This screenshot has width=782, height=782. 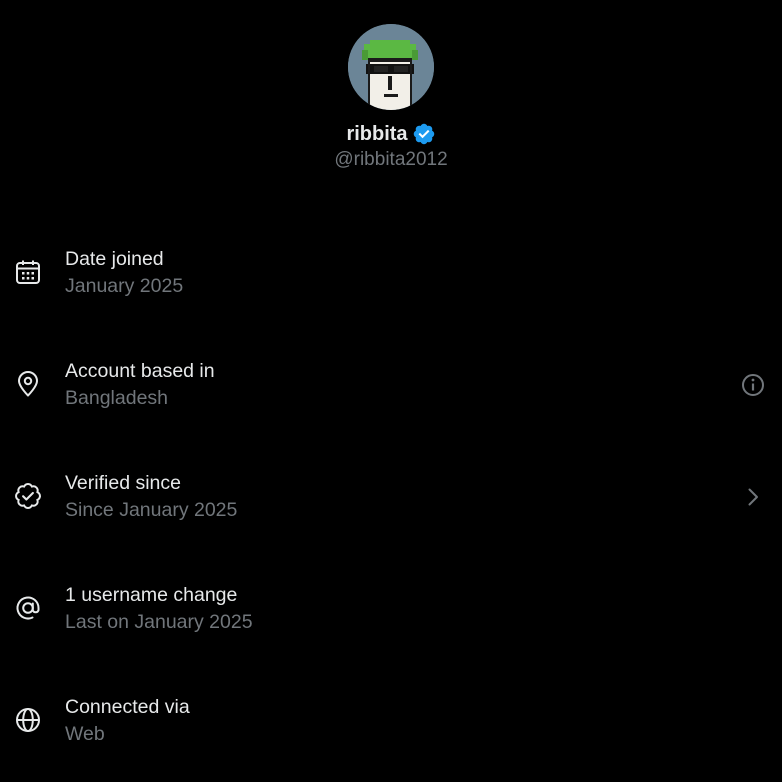 I want to click on at-sign-icon, so click(x=28, y=608).